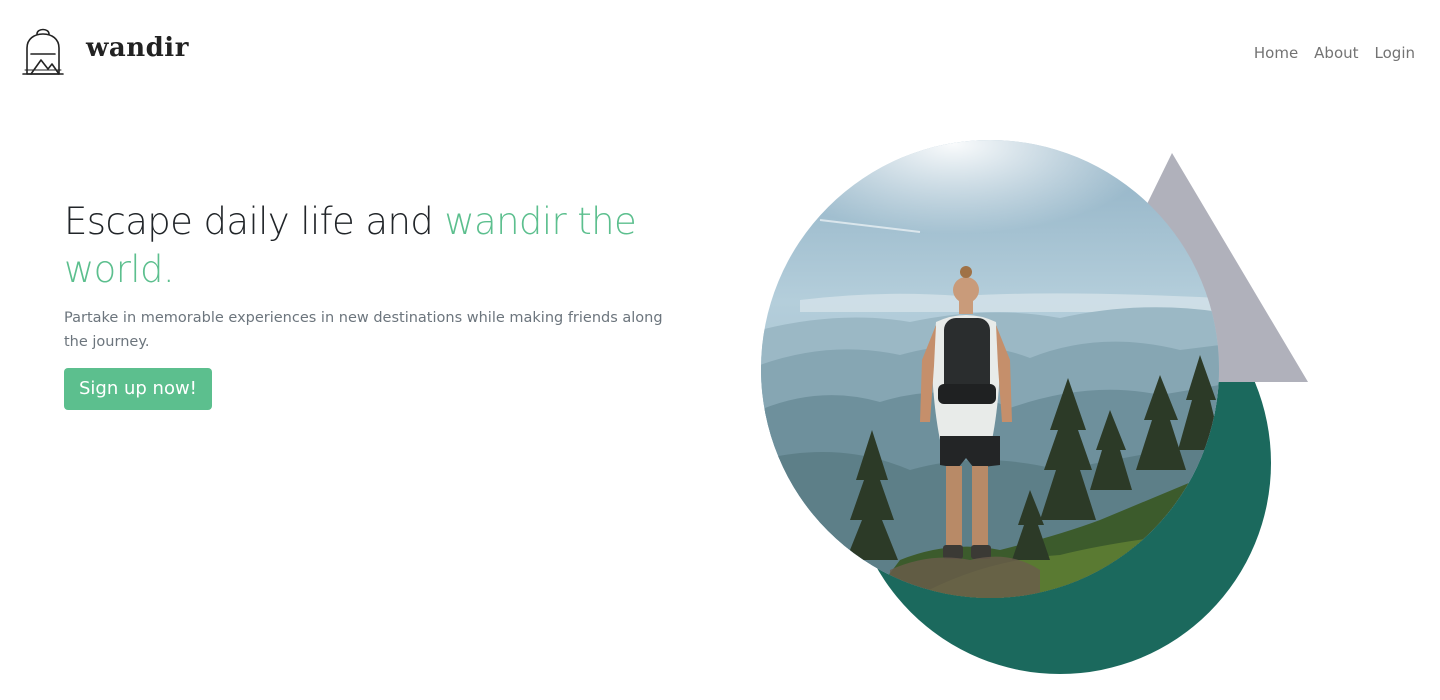 Image resolution: width=1440 pixels, height=700 pixels. I want to click on backpack-icon, so click(43, 51).